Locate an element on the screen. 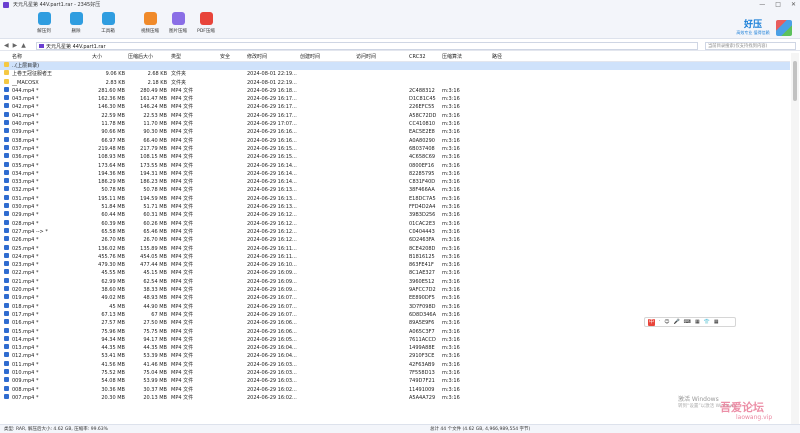 The height and width of the screenshot is (433, 800). file-packed-size: 62.54 MB is located at coordinates (155, 281).